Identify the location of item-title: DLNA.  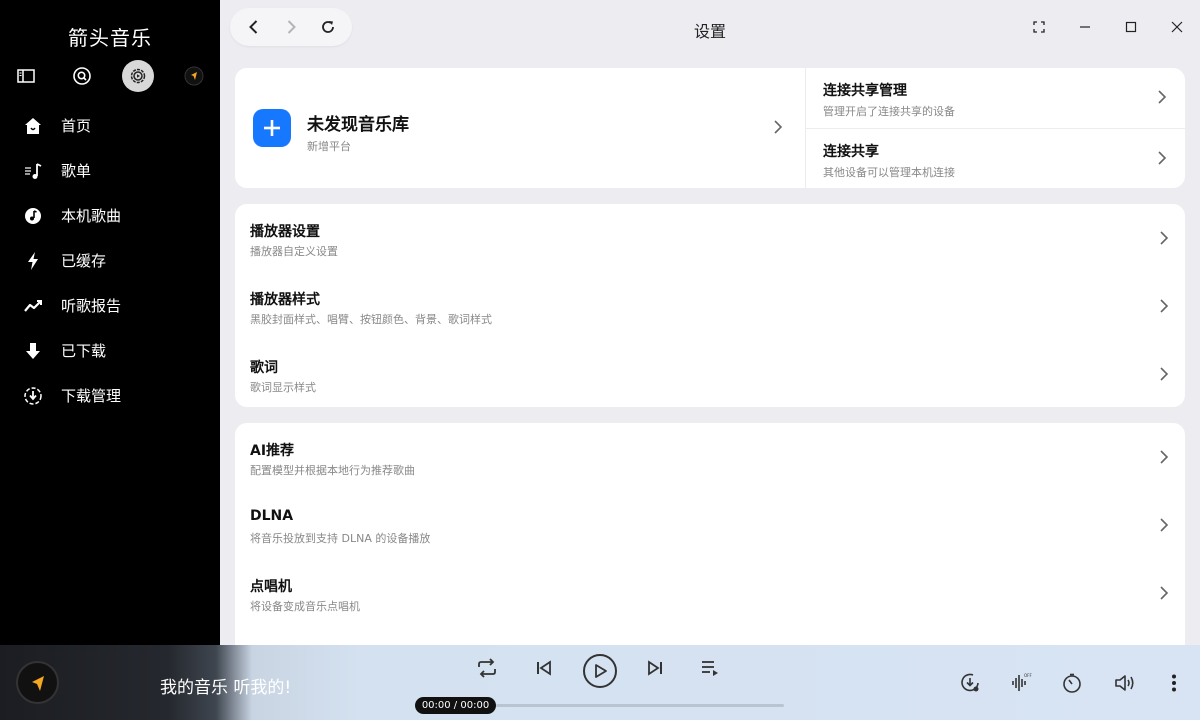
(272, 516).